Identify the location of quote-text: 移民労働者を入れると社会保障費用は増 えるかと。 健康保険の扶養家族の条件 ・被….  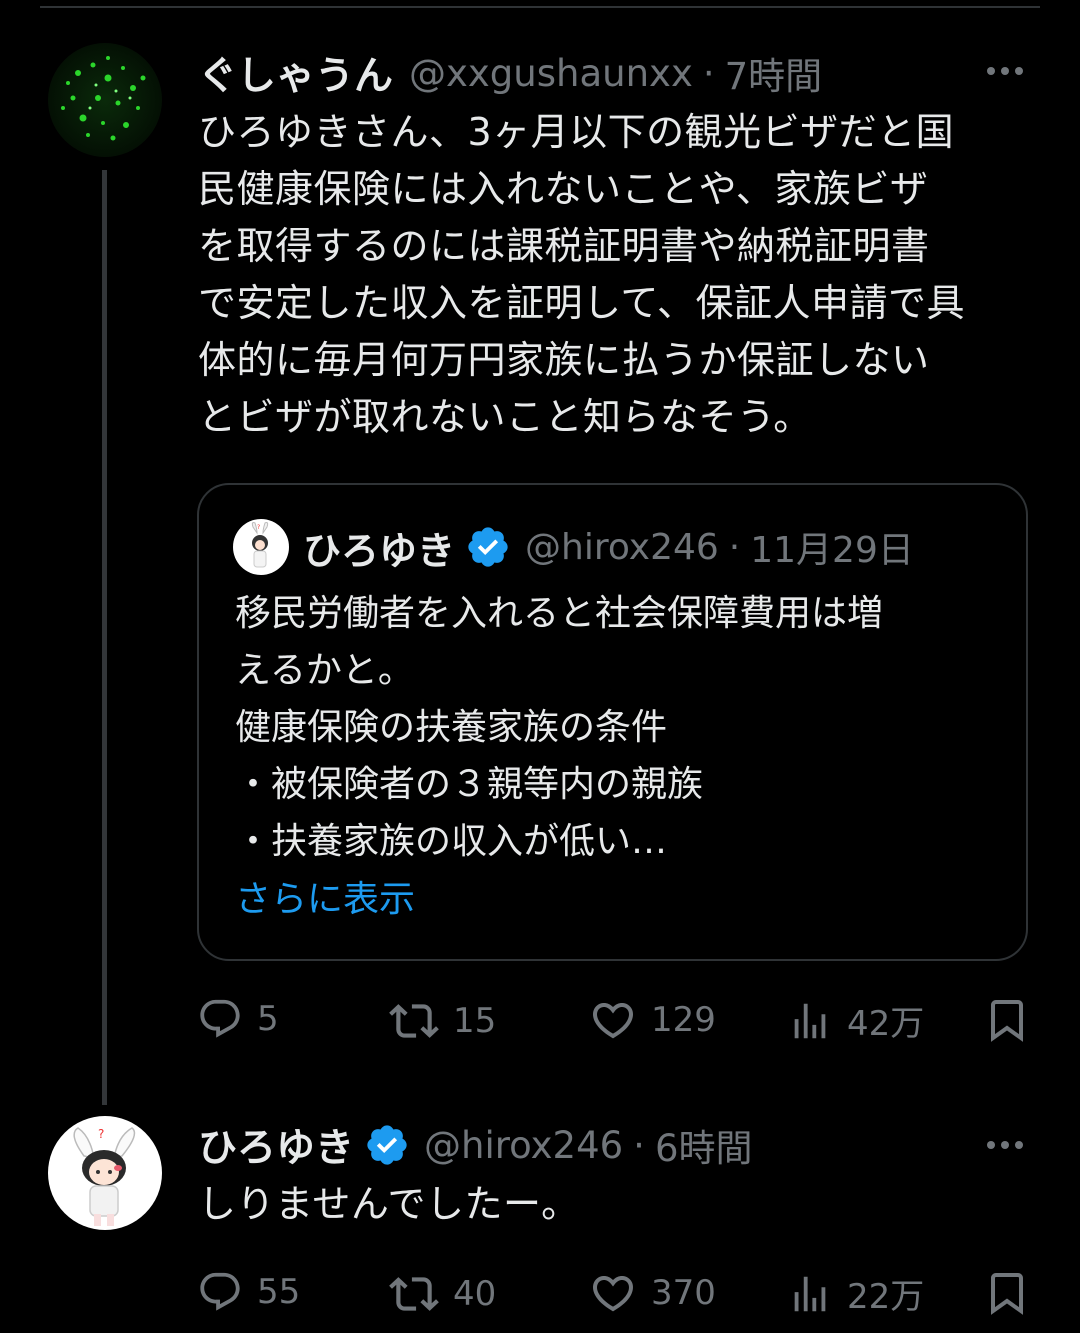
(559, 727).